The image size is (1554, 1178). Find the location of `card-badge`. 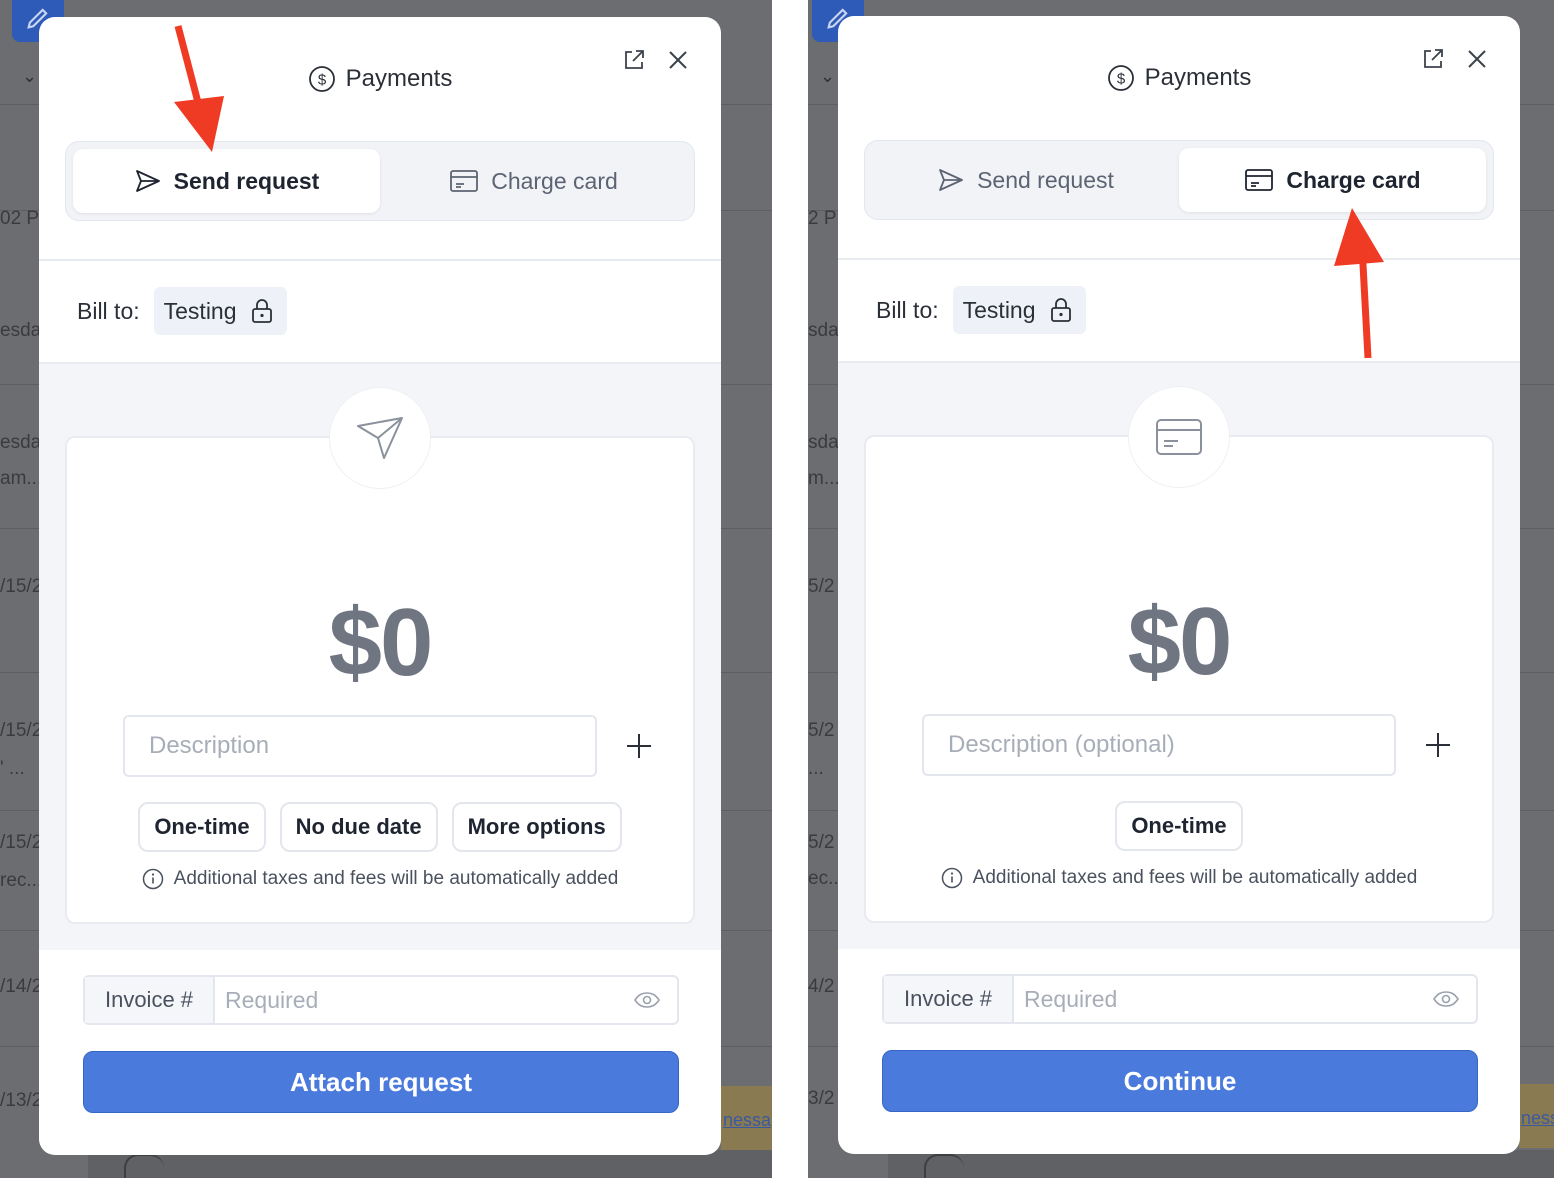

card-badge is located at coordinates (1179, 437).